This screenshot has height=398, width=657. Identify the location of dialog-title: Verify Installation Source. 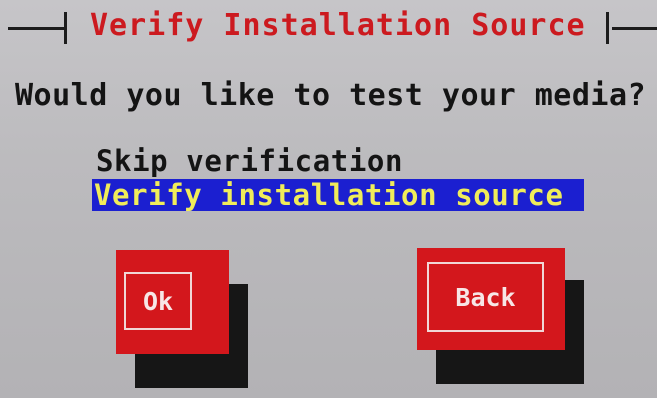
(338, 25).